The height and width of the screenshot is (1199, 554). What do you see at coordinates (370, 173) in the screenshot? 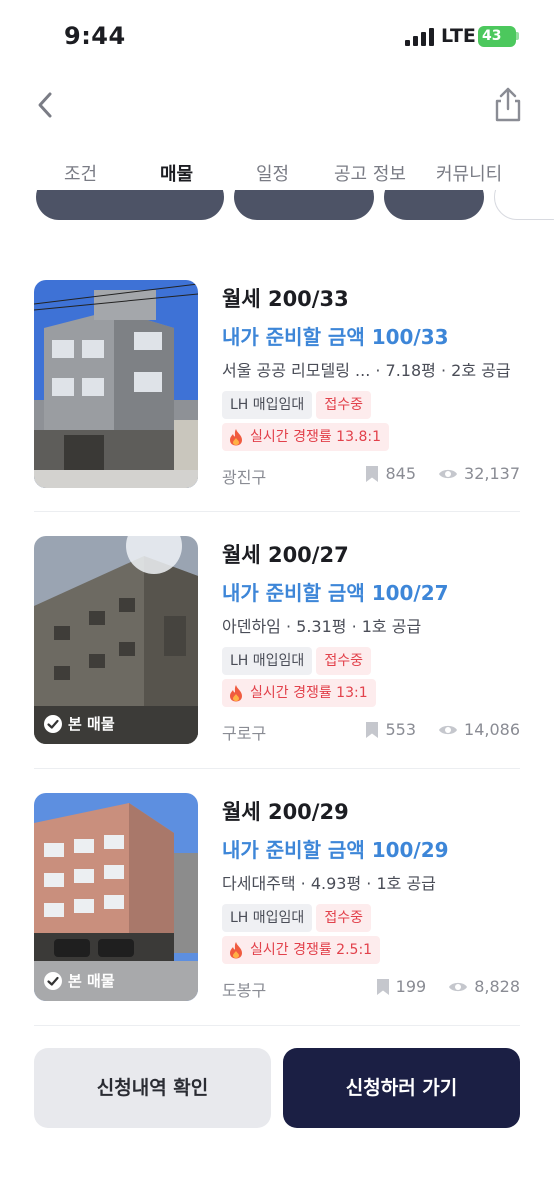
I see `tab-notice-info: 공고 정보` at bounding box center [370, 173].